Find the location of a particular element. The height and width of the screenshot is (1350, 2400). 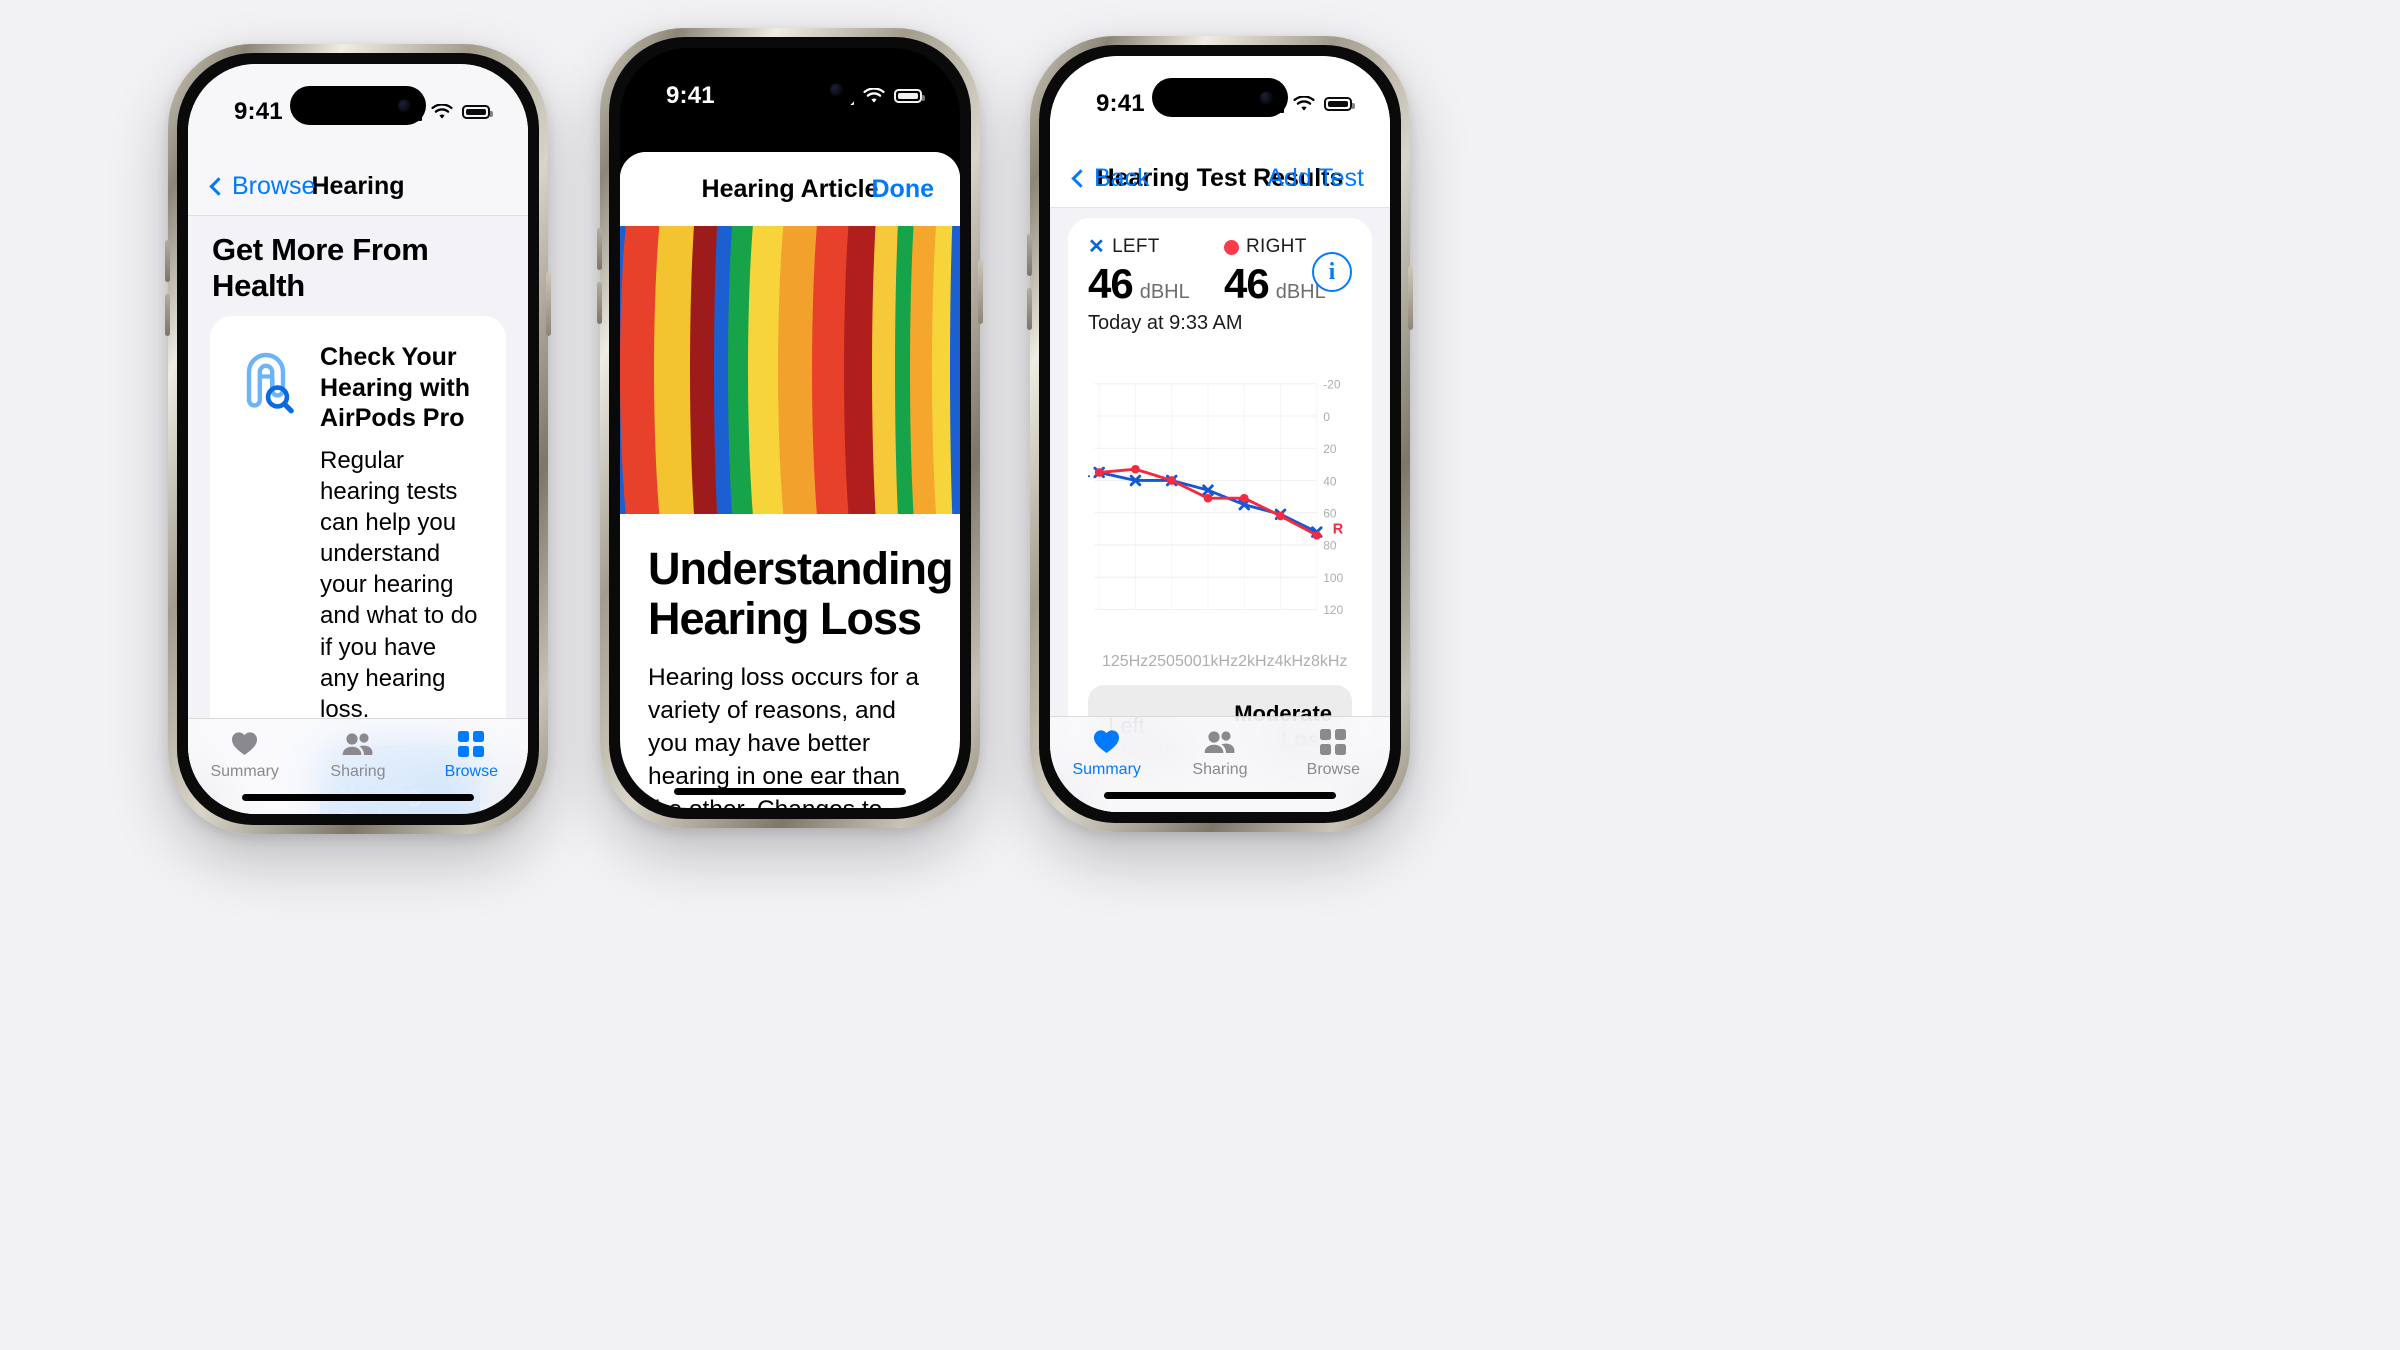

left-ear-label-row: ✕ LEFT is located at coordinates (1152, 247).